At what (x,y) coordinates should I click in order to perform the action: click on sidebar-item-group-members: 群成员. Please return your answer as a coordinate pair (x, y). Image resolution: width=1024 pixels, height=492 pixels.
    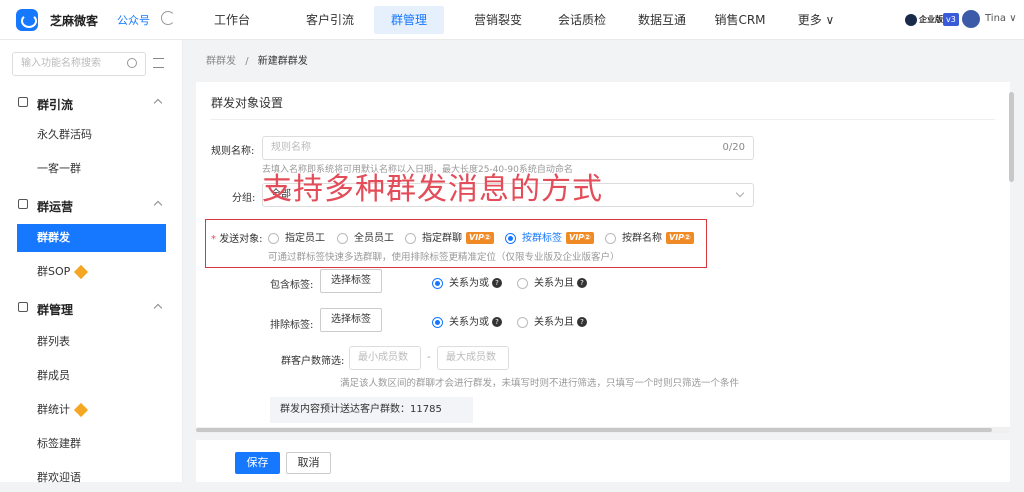
    Looking at the image, I should click on (91, 376).